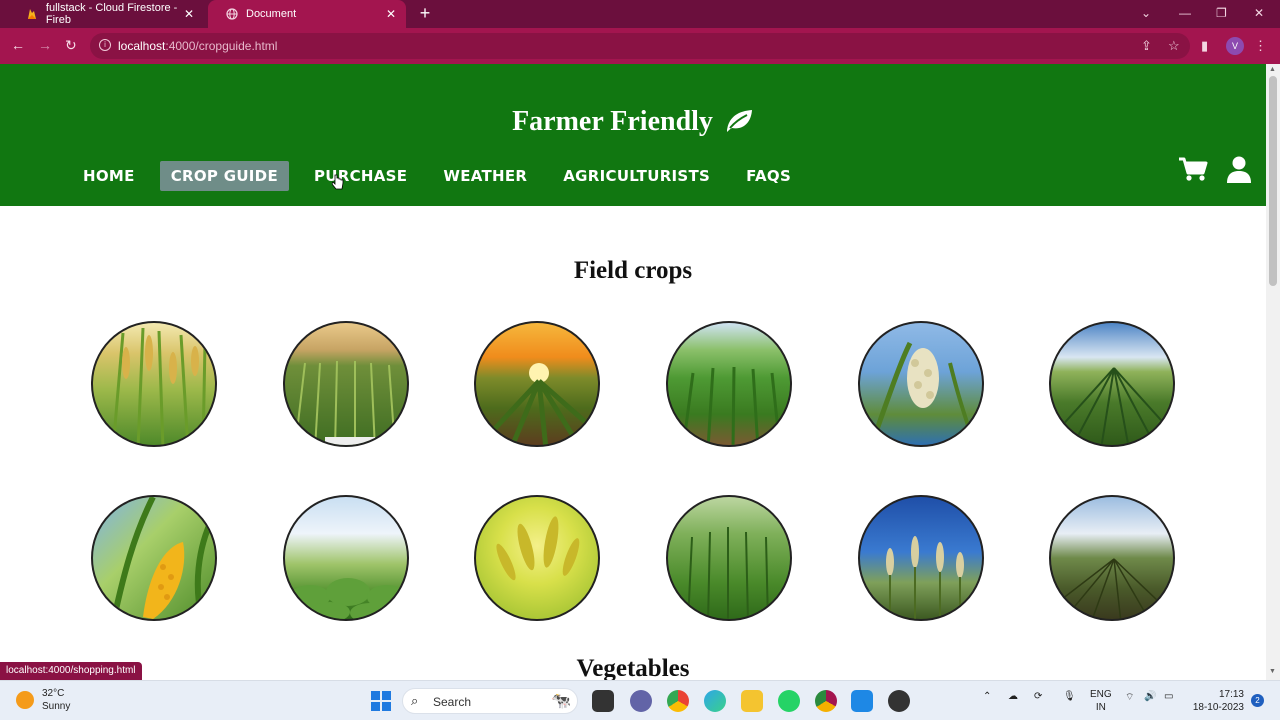 This screenshot has height=720, width=1280. What do you see at coordinates (337, 184) in the screenshot?
I see `hand-cursor-icon` at bounding box center [337, 184].